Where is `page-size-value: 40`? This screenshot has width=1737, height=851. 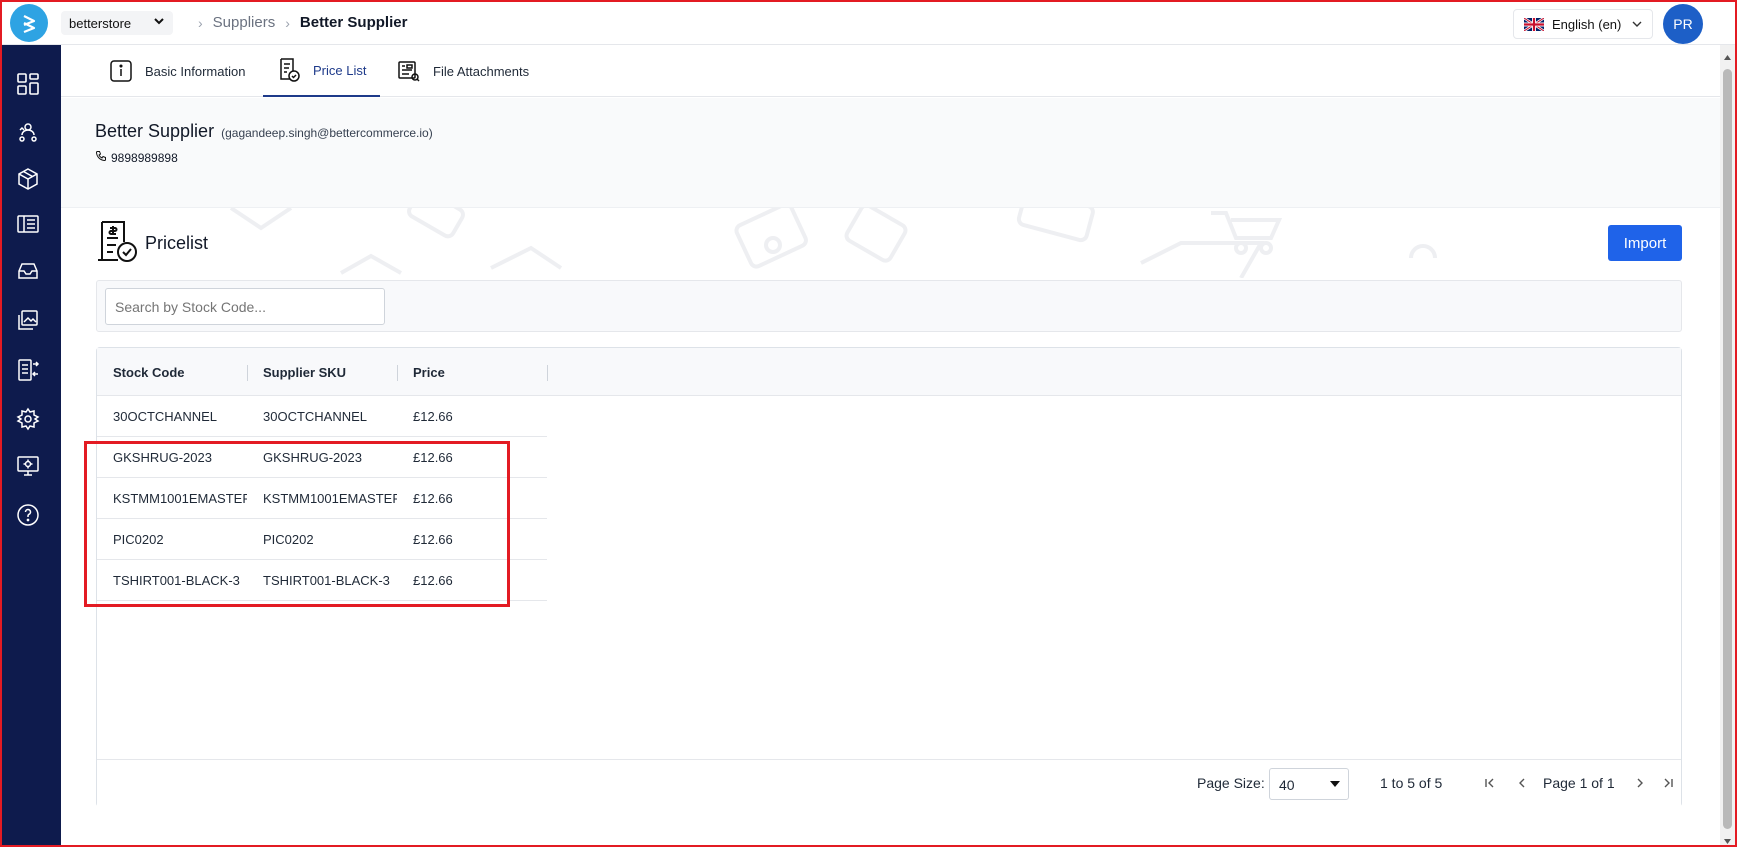 page-size-value: 40 is located at coordinates (1287, 785).